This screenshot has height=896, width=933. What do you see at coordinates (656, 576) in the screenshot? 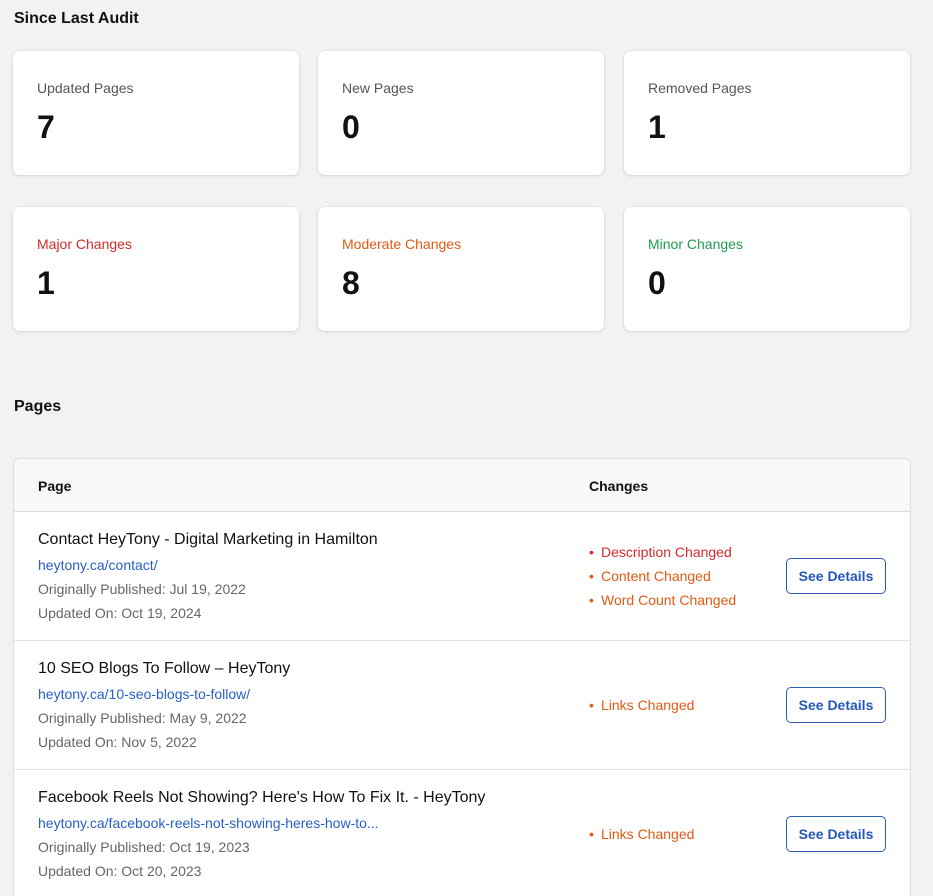
I see `change-text: Content Changed` at bounding box center [656, 576].